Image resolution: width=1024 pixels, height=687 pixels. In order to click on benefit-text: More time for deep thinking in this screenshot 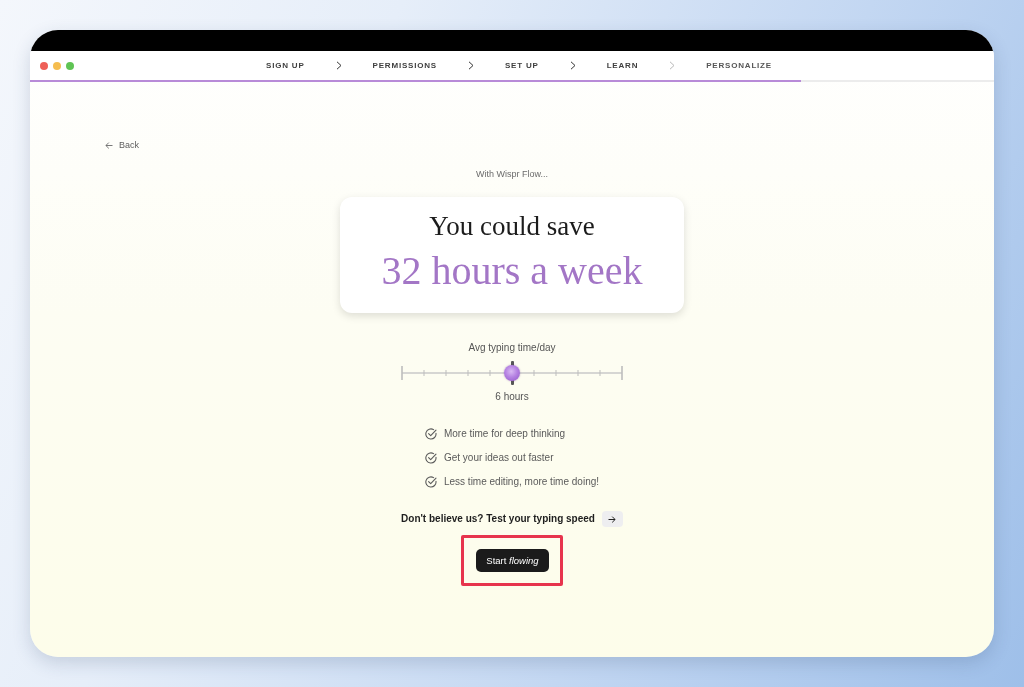, I will do `click(504, 434)`.